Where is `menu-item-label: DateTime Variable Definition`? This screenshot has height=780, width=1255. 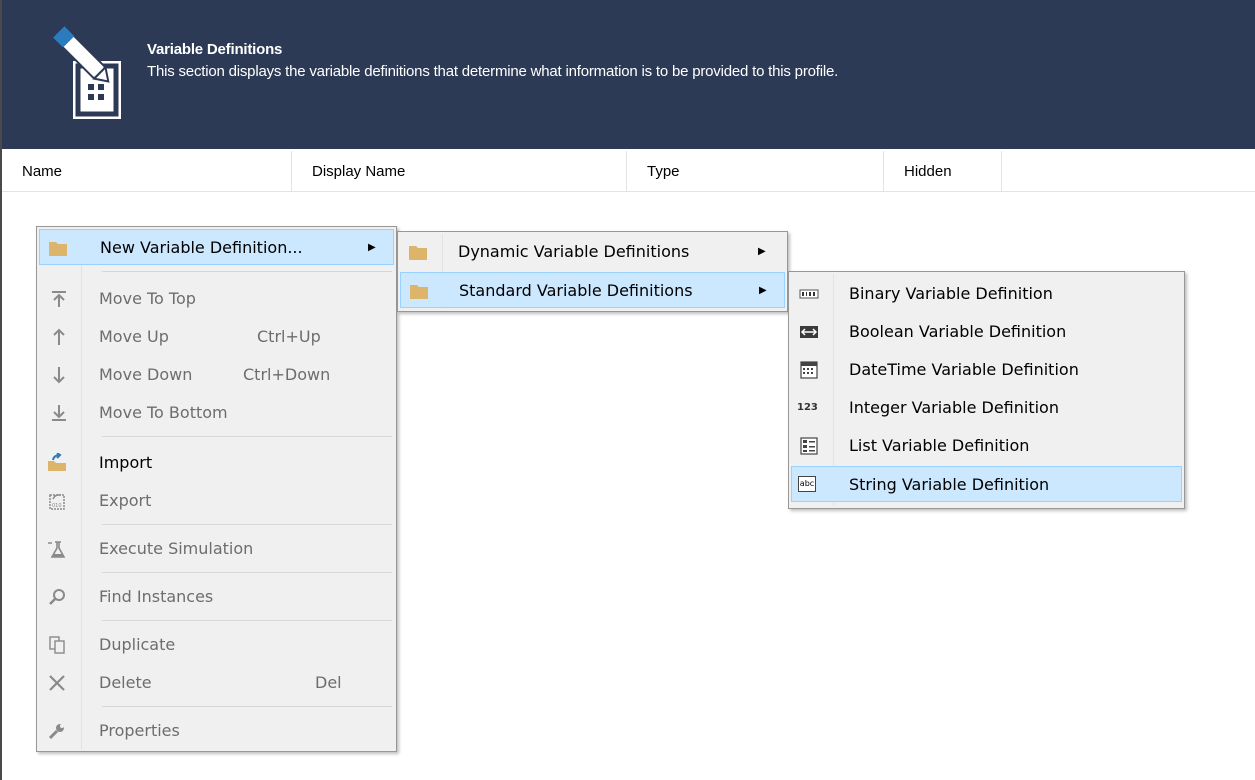
menu-item-label: DateTime Variable Definition is located at coordinates (964, 369).